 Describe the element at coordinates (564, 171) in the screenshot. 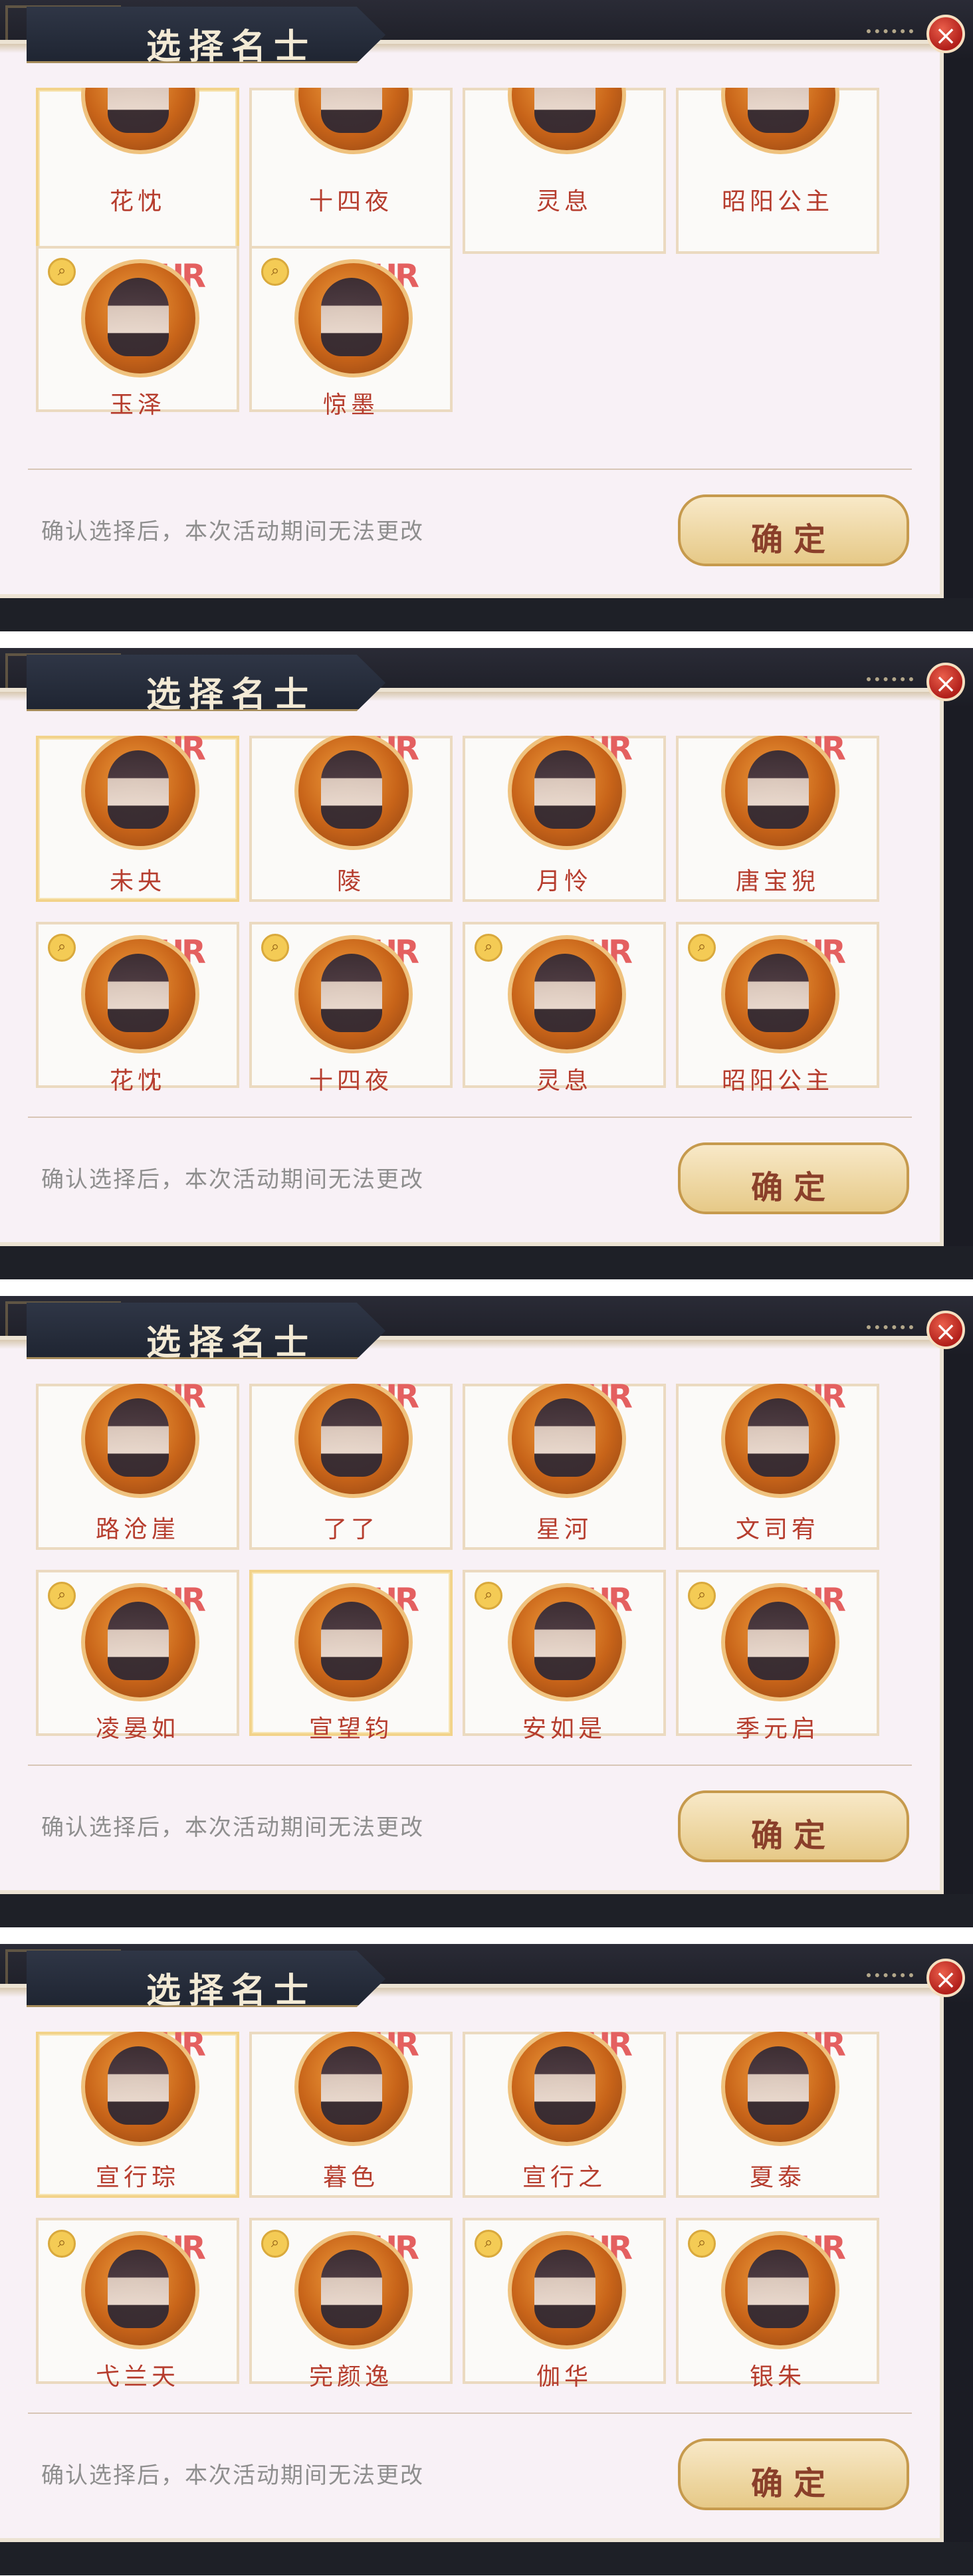

I see `character-card: 灵息` at that location.